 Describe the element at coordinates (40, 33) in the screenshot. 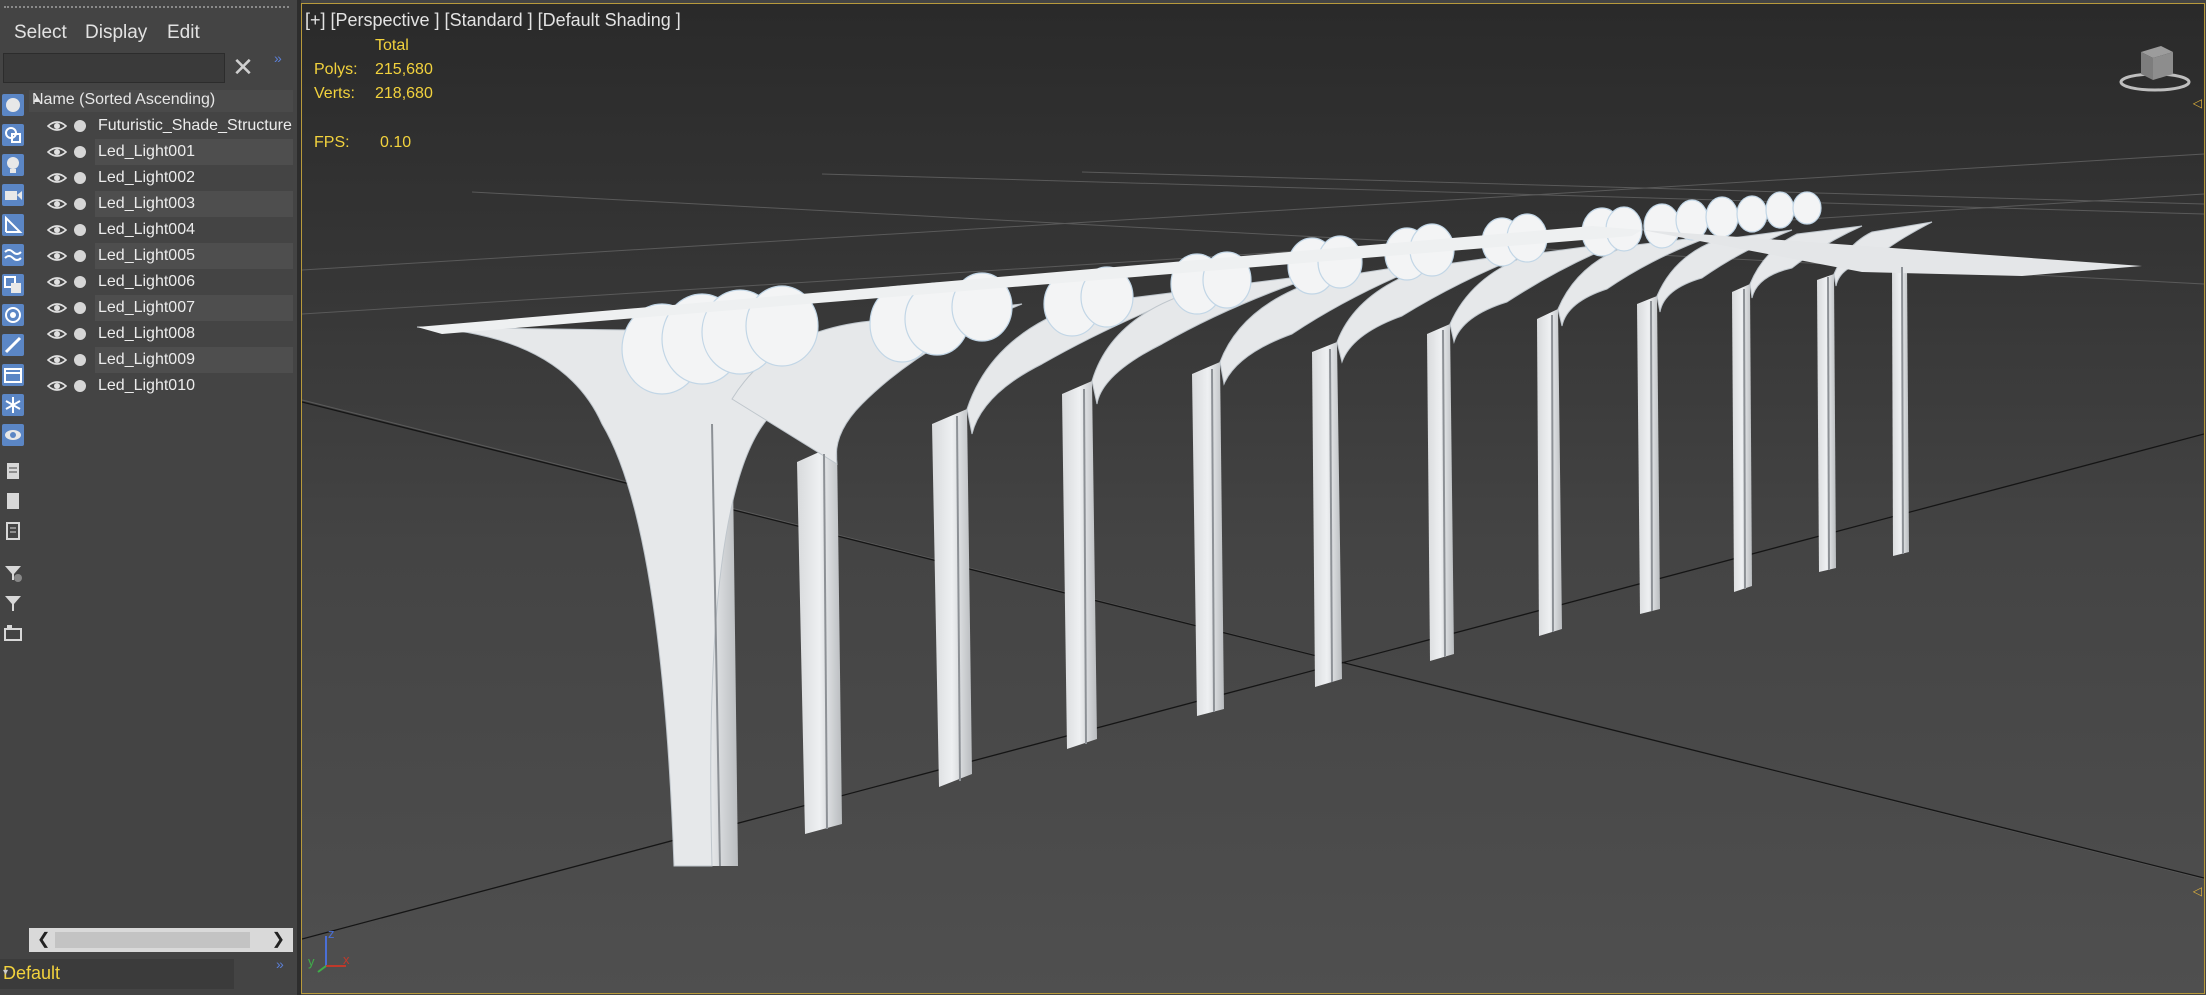

I see `menu-select: Select` at that location.